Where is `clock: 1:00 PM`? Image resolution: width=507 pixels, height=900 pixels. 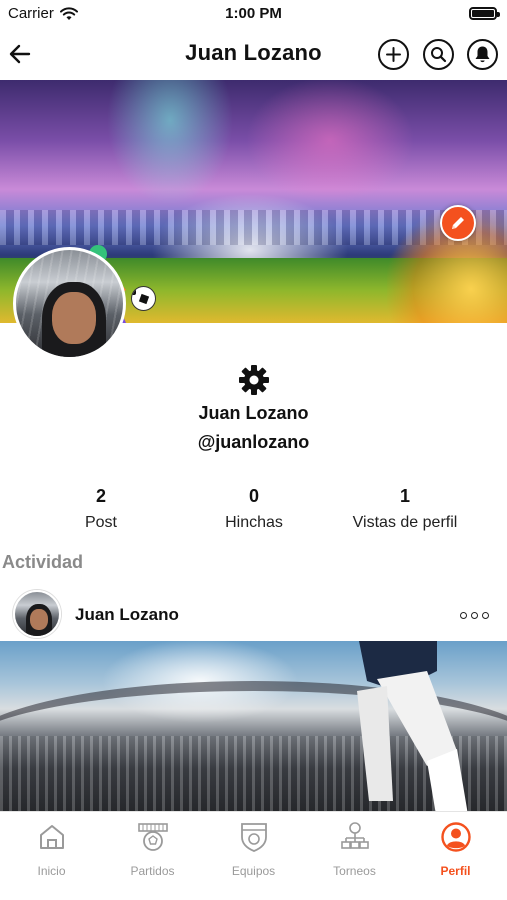 clock: 1:00 PM is located at coordinates (253, 13).